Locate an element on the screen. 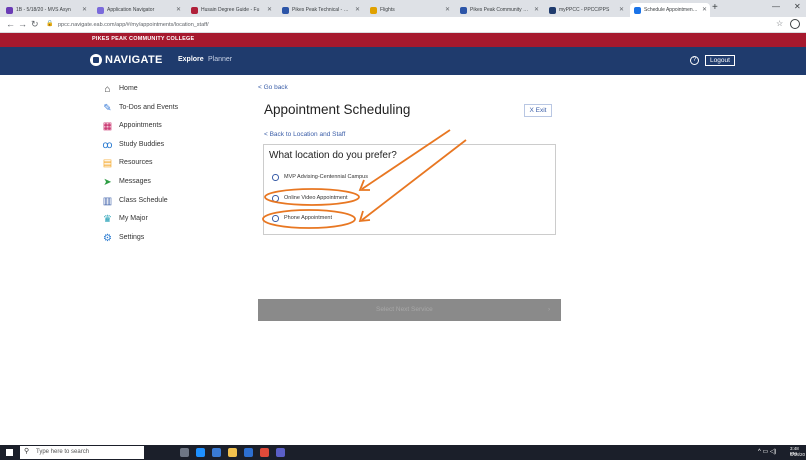 The height and width of the screenshot is (460, 806). sidebar-item-settings: ⚙ Settings is located at coordinates (170, 241).